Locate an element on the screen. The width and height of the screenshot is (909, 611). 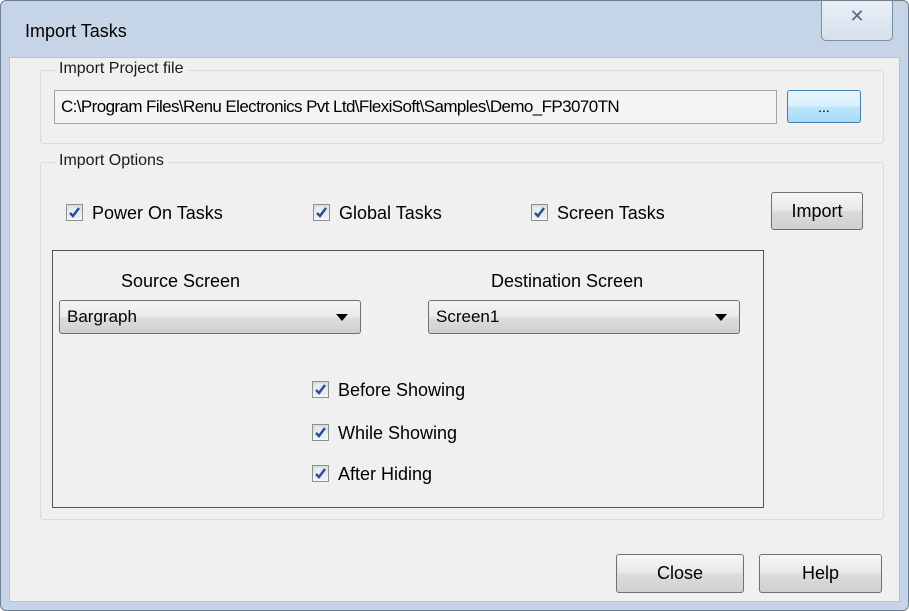
global-tasks-label: Global Tasks is located at coordinates (390, 213).